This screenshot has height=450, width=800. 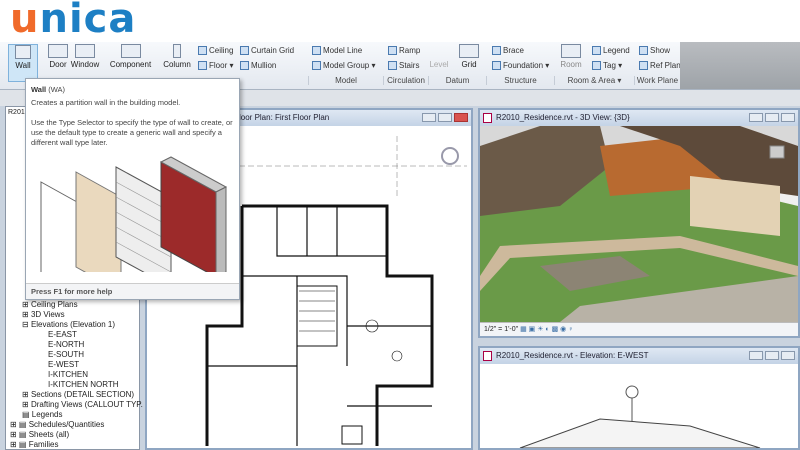 What do you see at coordinates (39, 89) in the screenshot?
I see `tooltip-title: Wall` at bounding box center [39, 89].